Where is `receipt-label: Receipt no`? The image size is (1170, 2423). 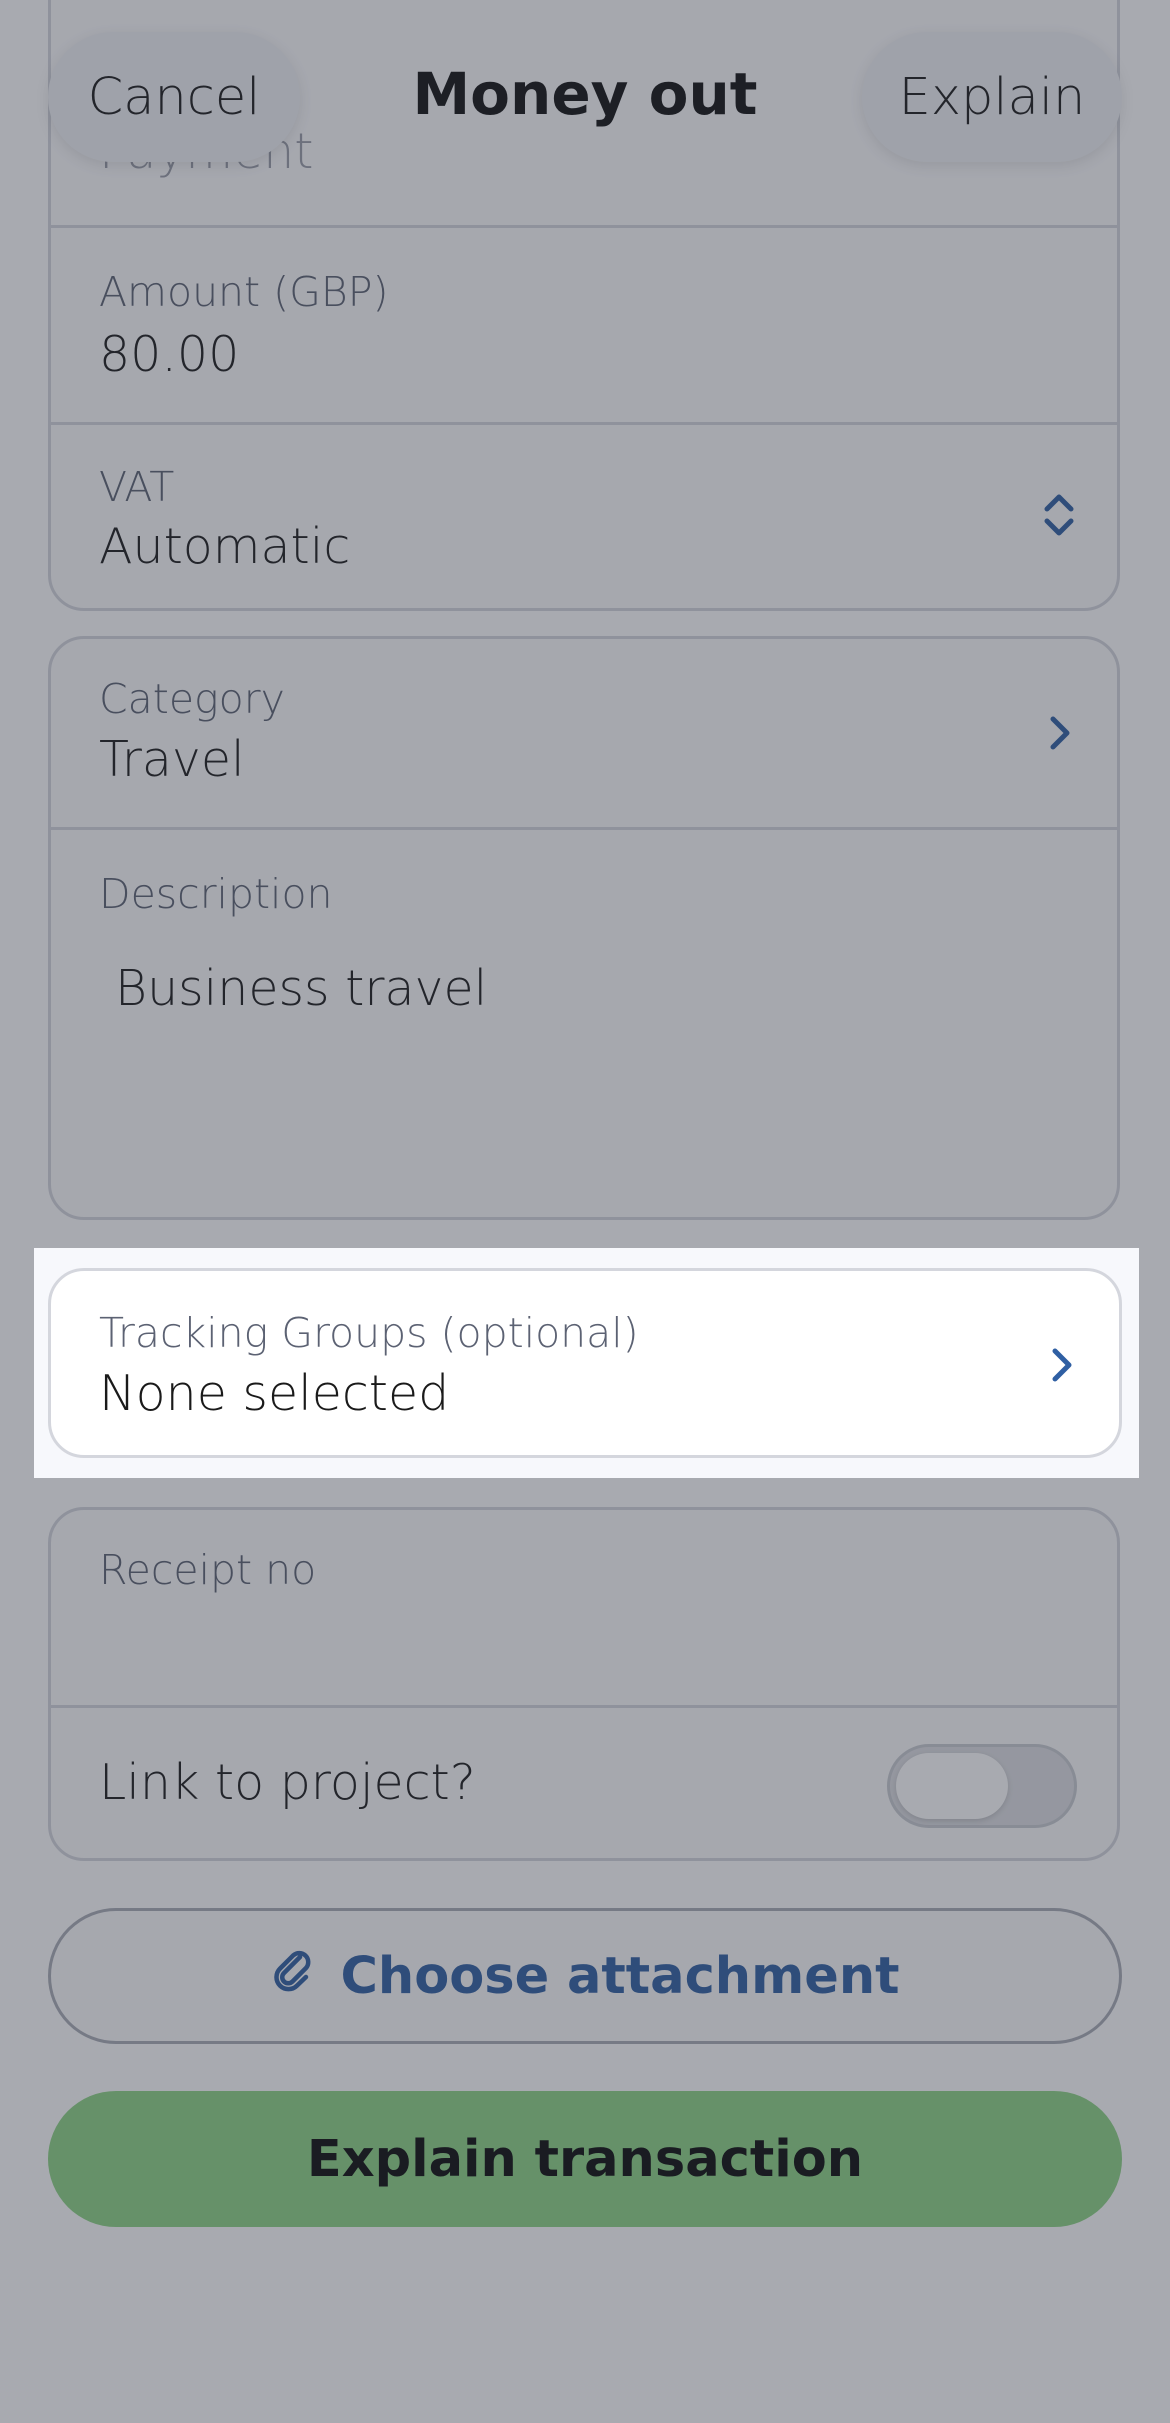
receipt-label: Receipt no is located at coordinates (208, 1570).